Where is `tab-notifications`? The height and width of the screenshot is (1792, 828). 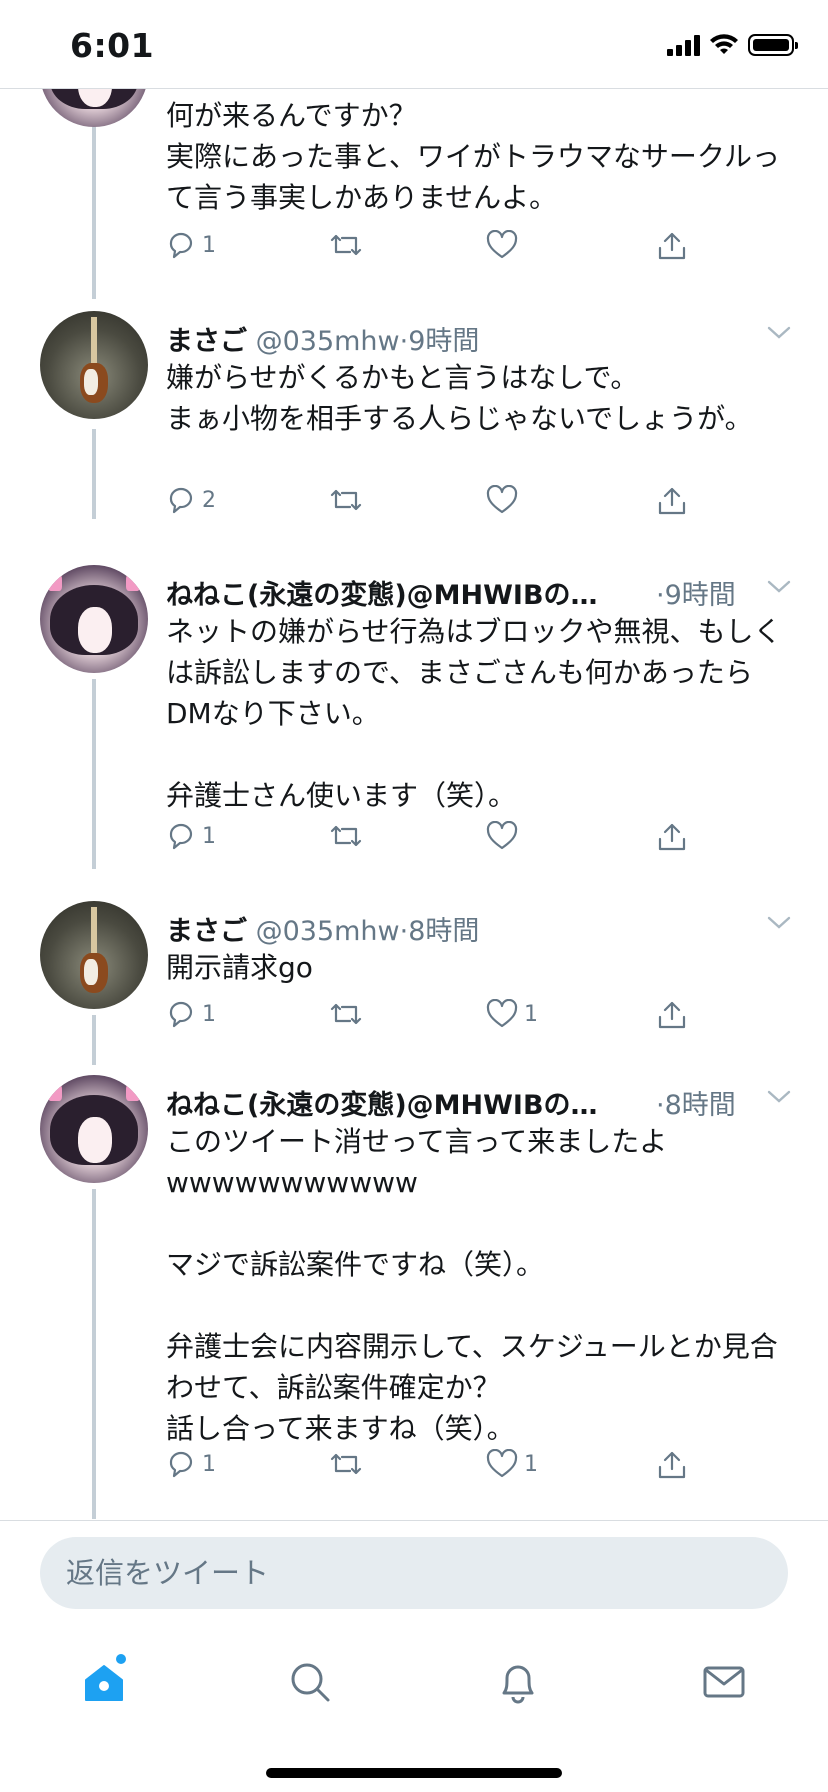
tab-notifications is located at coordinates (518, 1682).